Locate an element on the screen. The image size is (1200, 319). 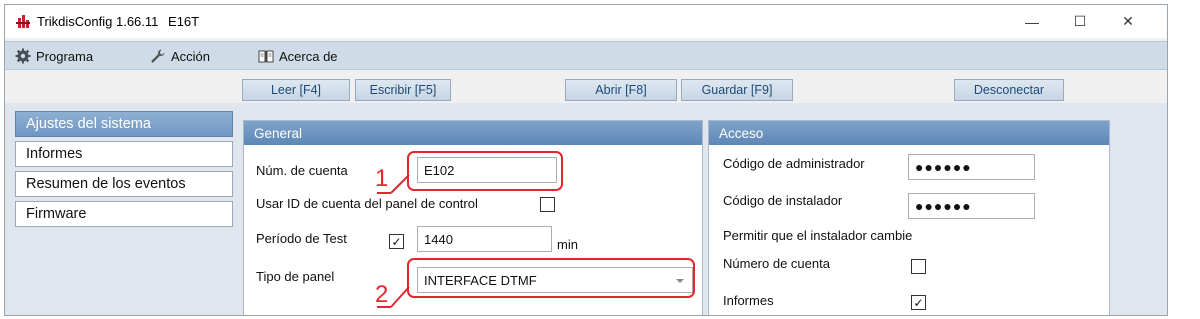
reports-permission-checkbox: ✓ is located at coordinates (918, 302).